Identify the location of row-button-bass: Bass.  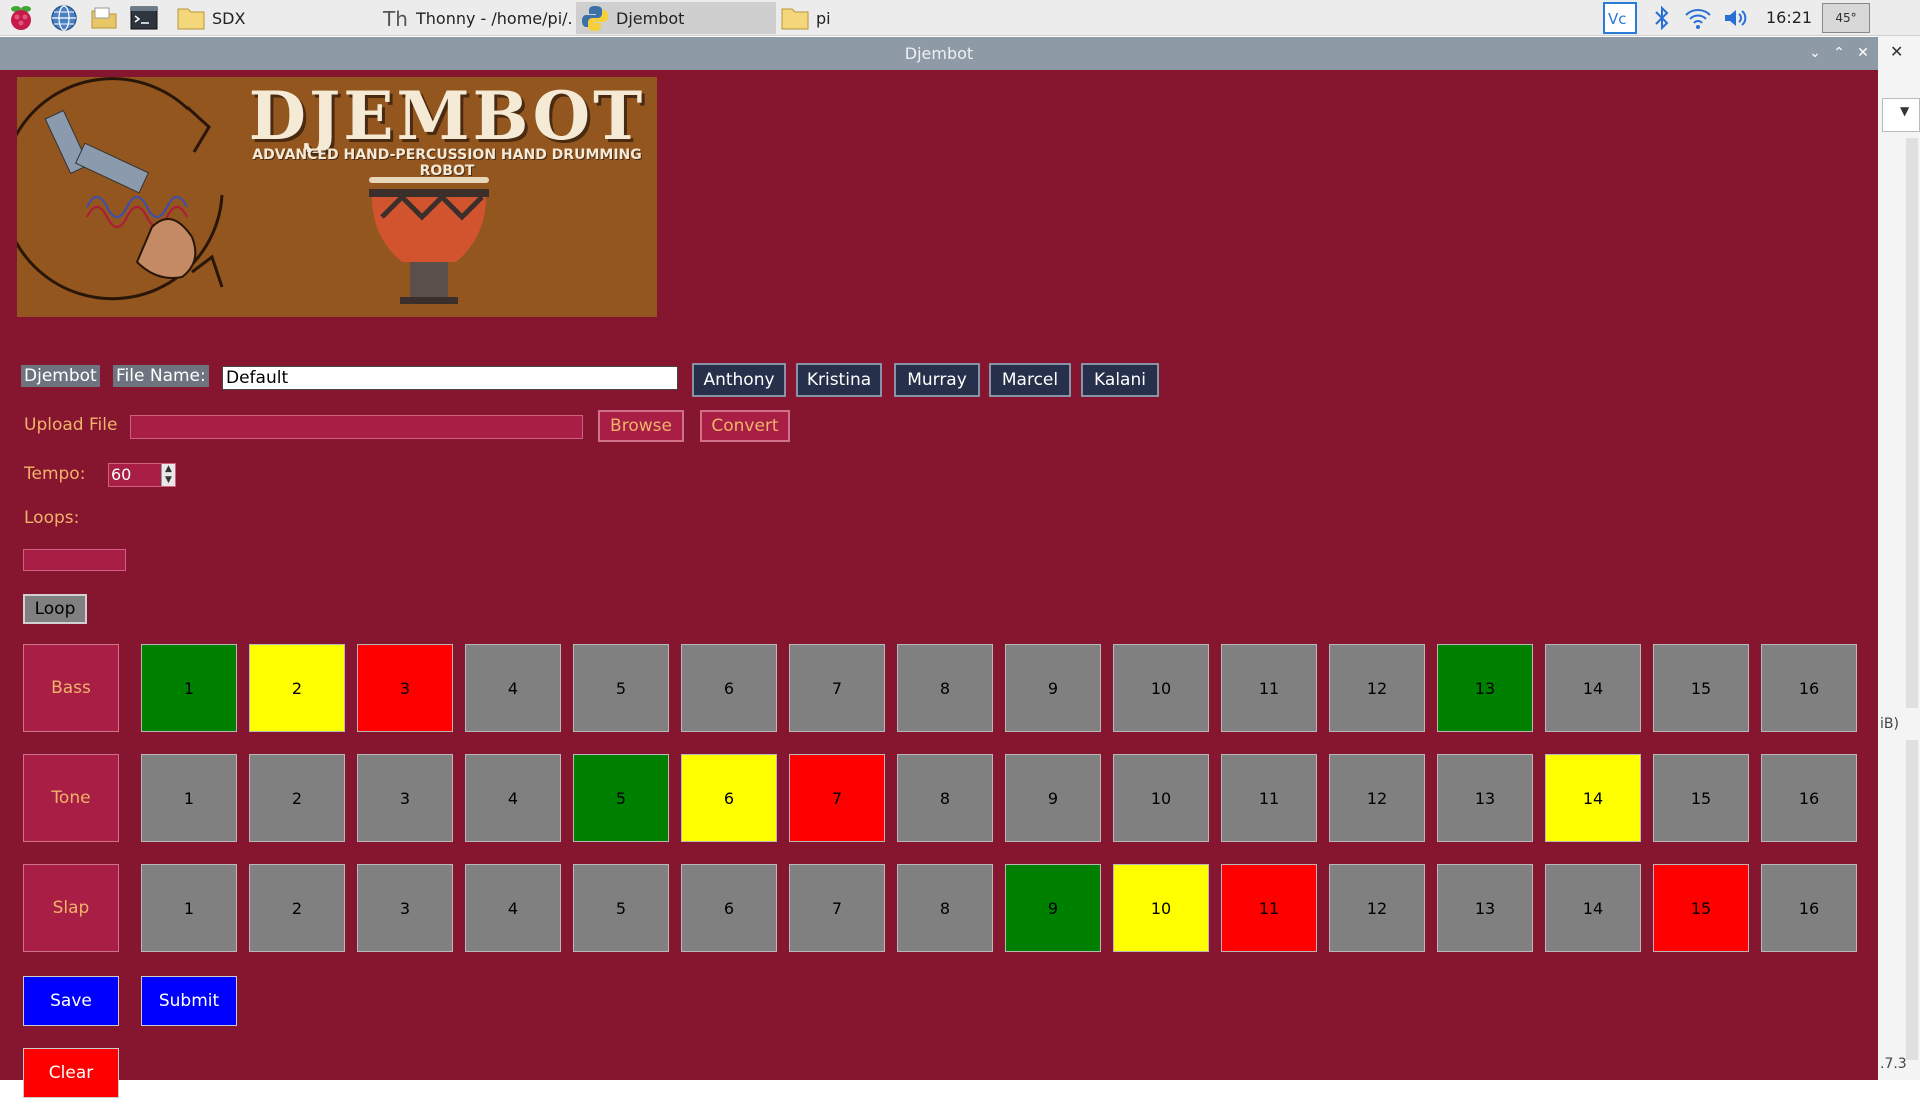
(71, 688).